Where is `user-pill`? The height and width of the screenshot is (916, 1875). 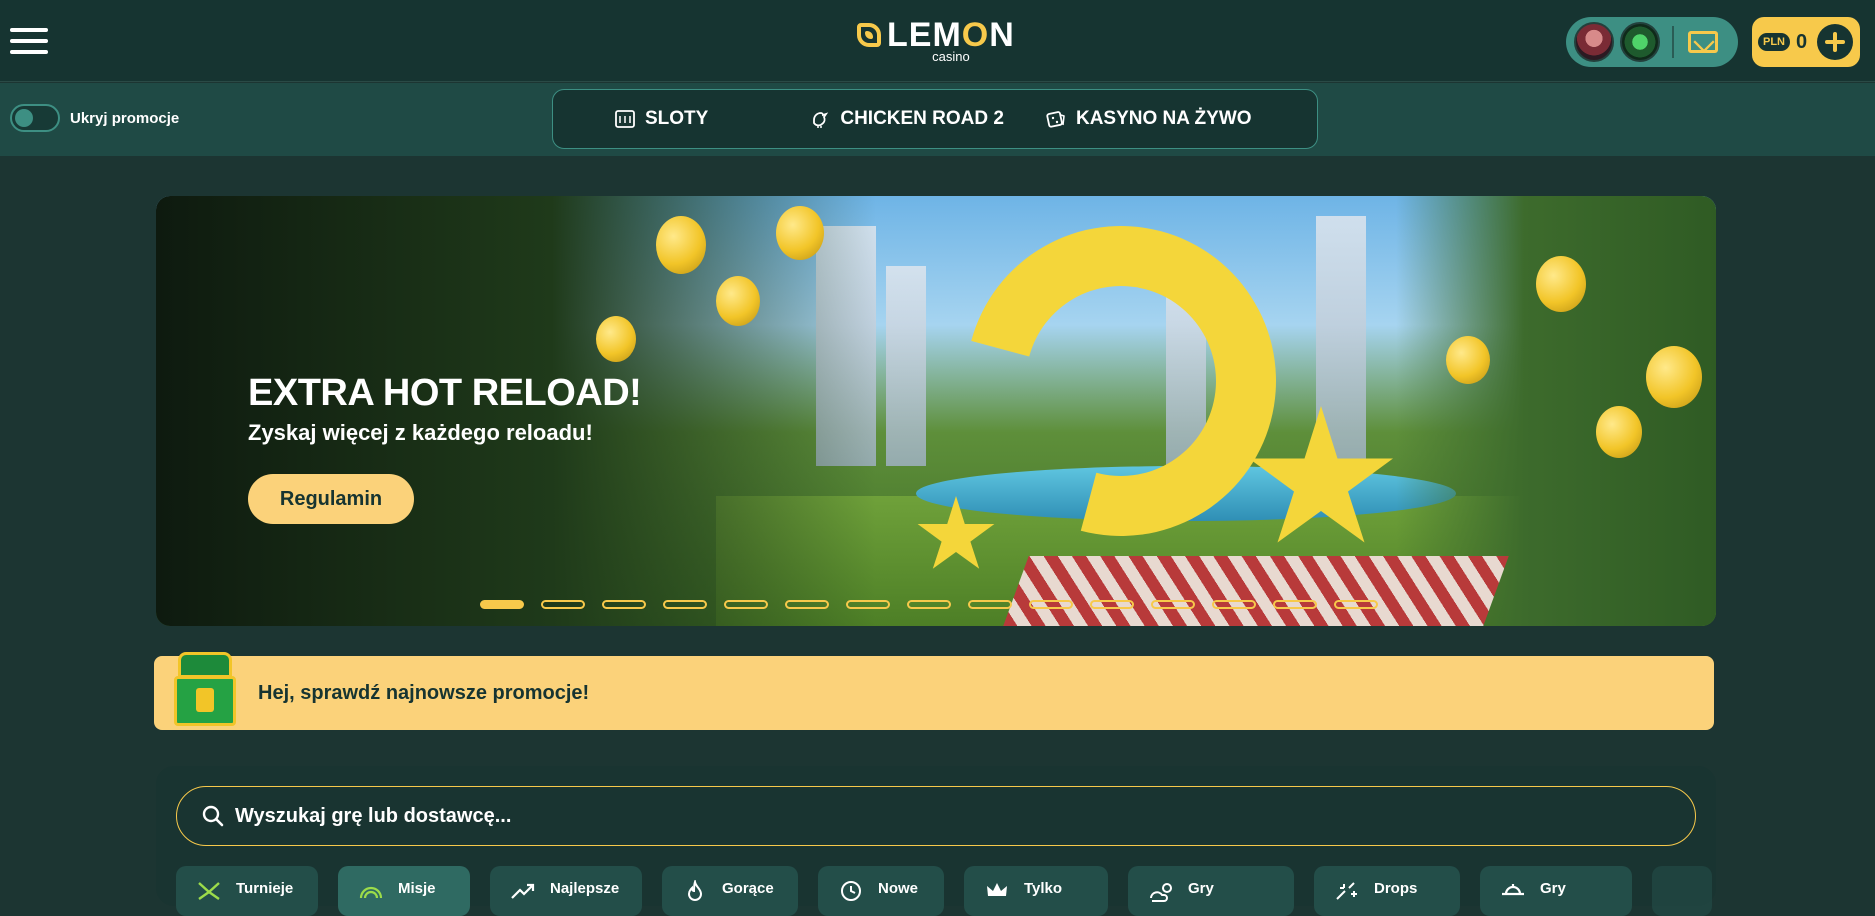
user-pill is located at coordinates (1652, 42).